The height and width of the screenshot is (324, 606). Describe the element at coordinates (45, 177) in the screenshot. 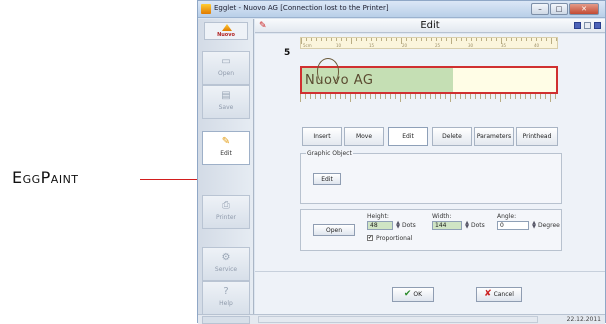

I see `callout-label-text: EggPaint` at that location.